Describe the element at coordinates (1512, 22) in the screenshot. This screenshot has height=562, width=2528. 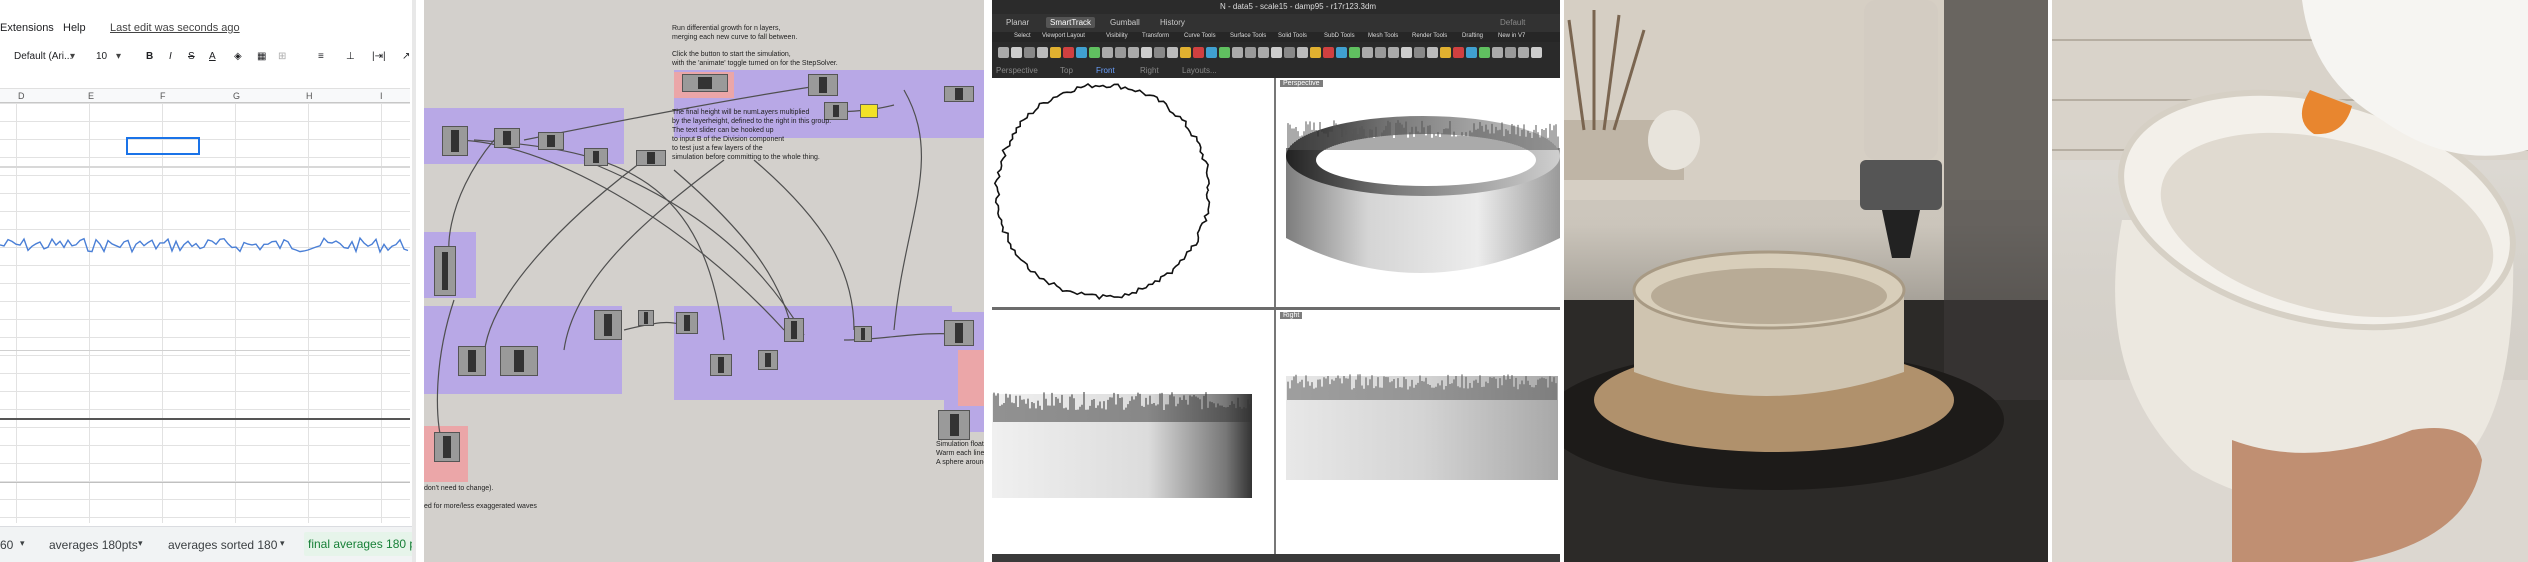
I see `layer-indicator: Default` at that location.